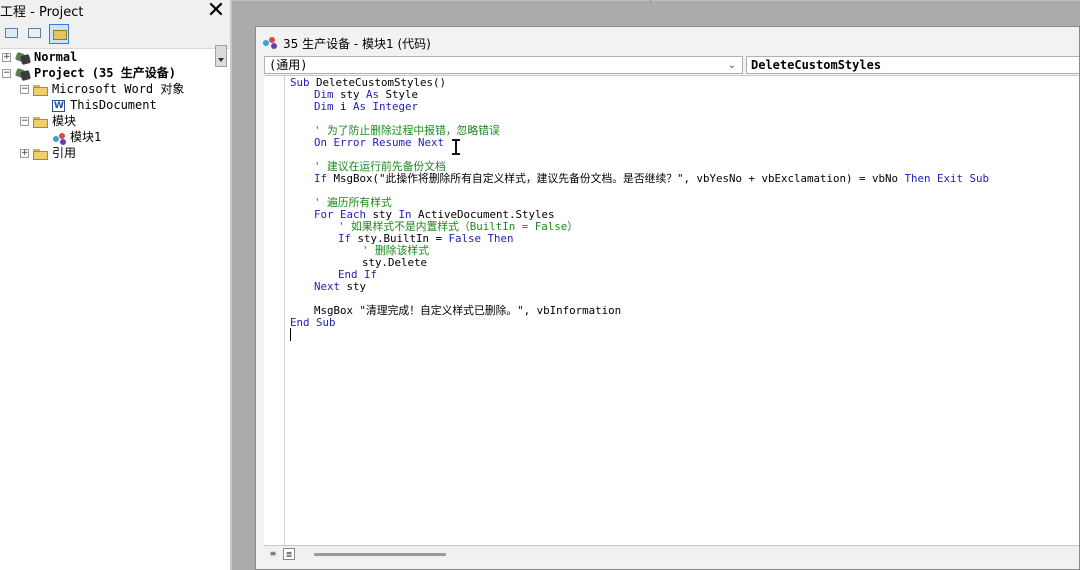  Describe the element at coordinates (64, 153) in the screenshot. I see `tree-label: 引用` at that location.